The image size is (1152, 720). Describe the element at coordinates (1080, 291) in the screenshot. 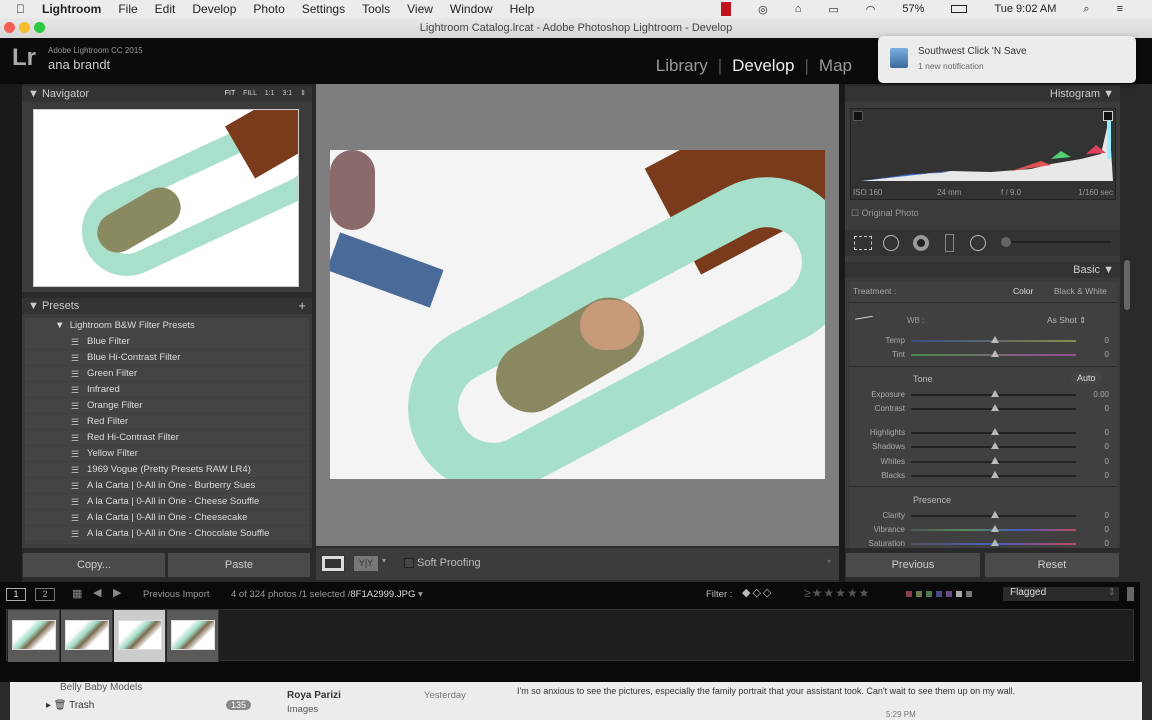

I see `treatment-black-white: Black & White` at that location.